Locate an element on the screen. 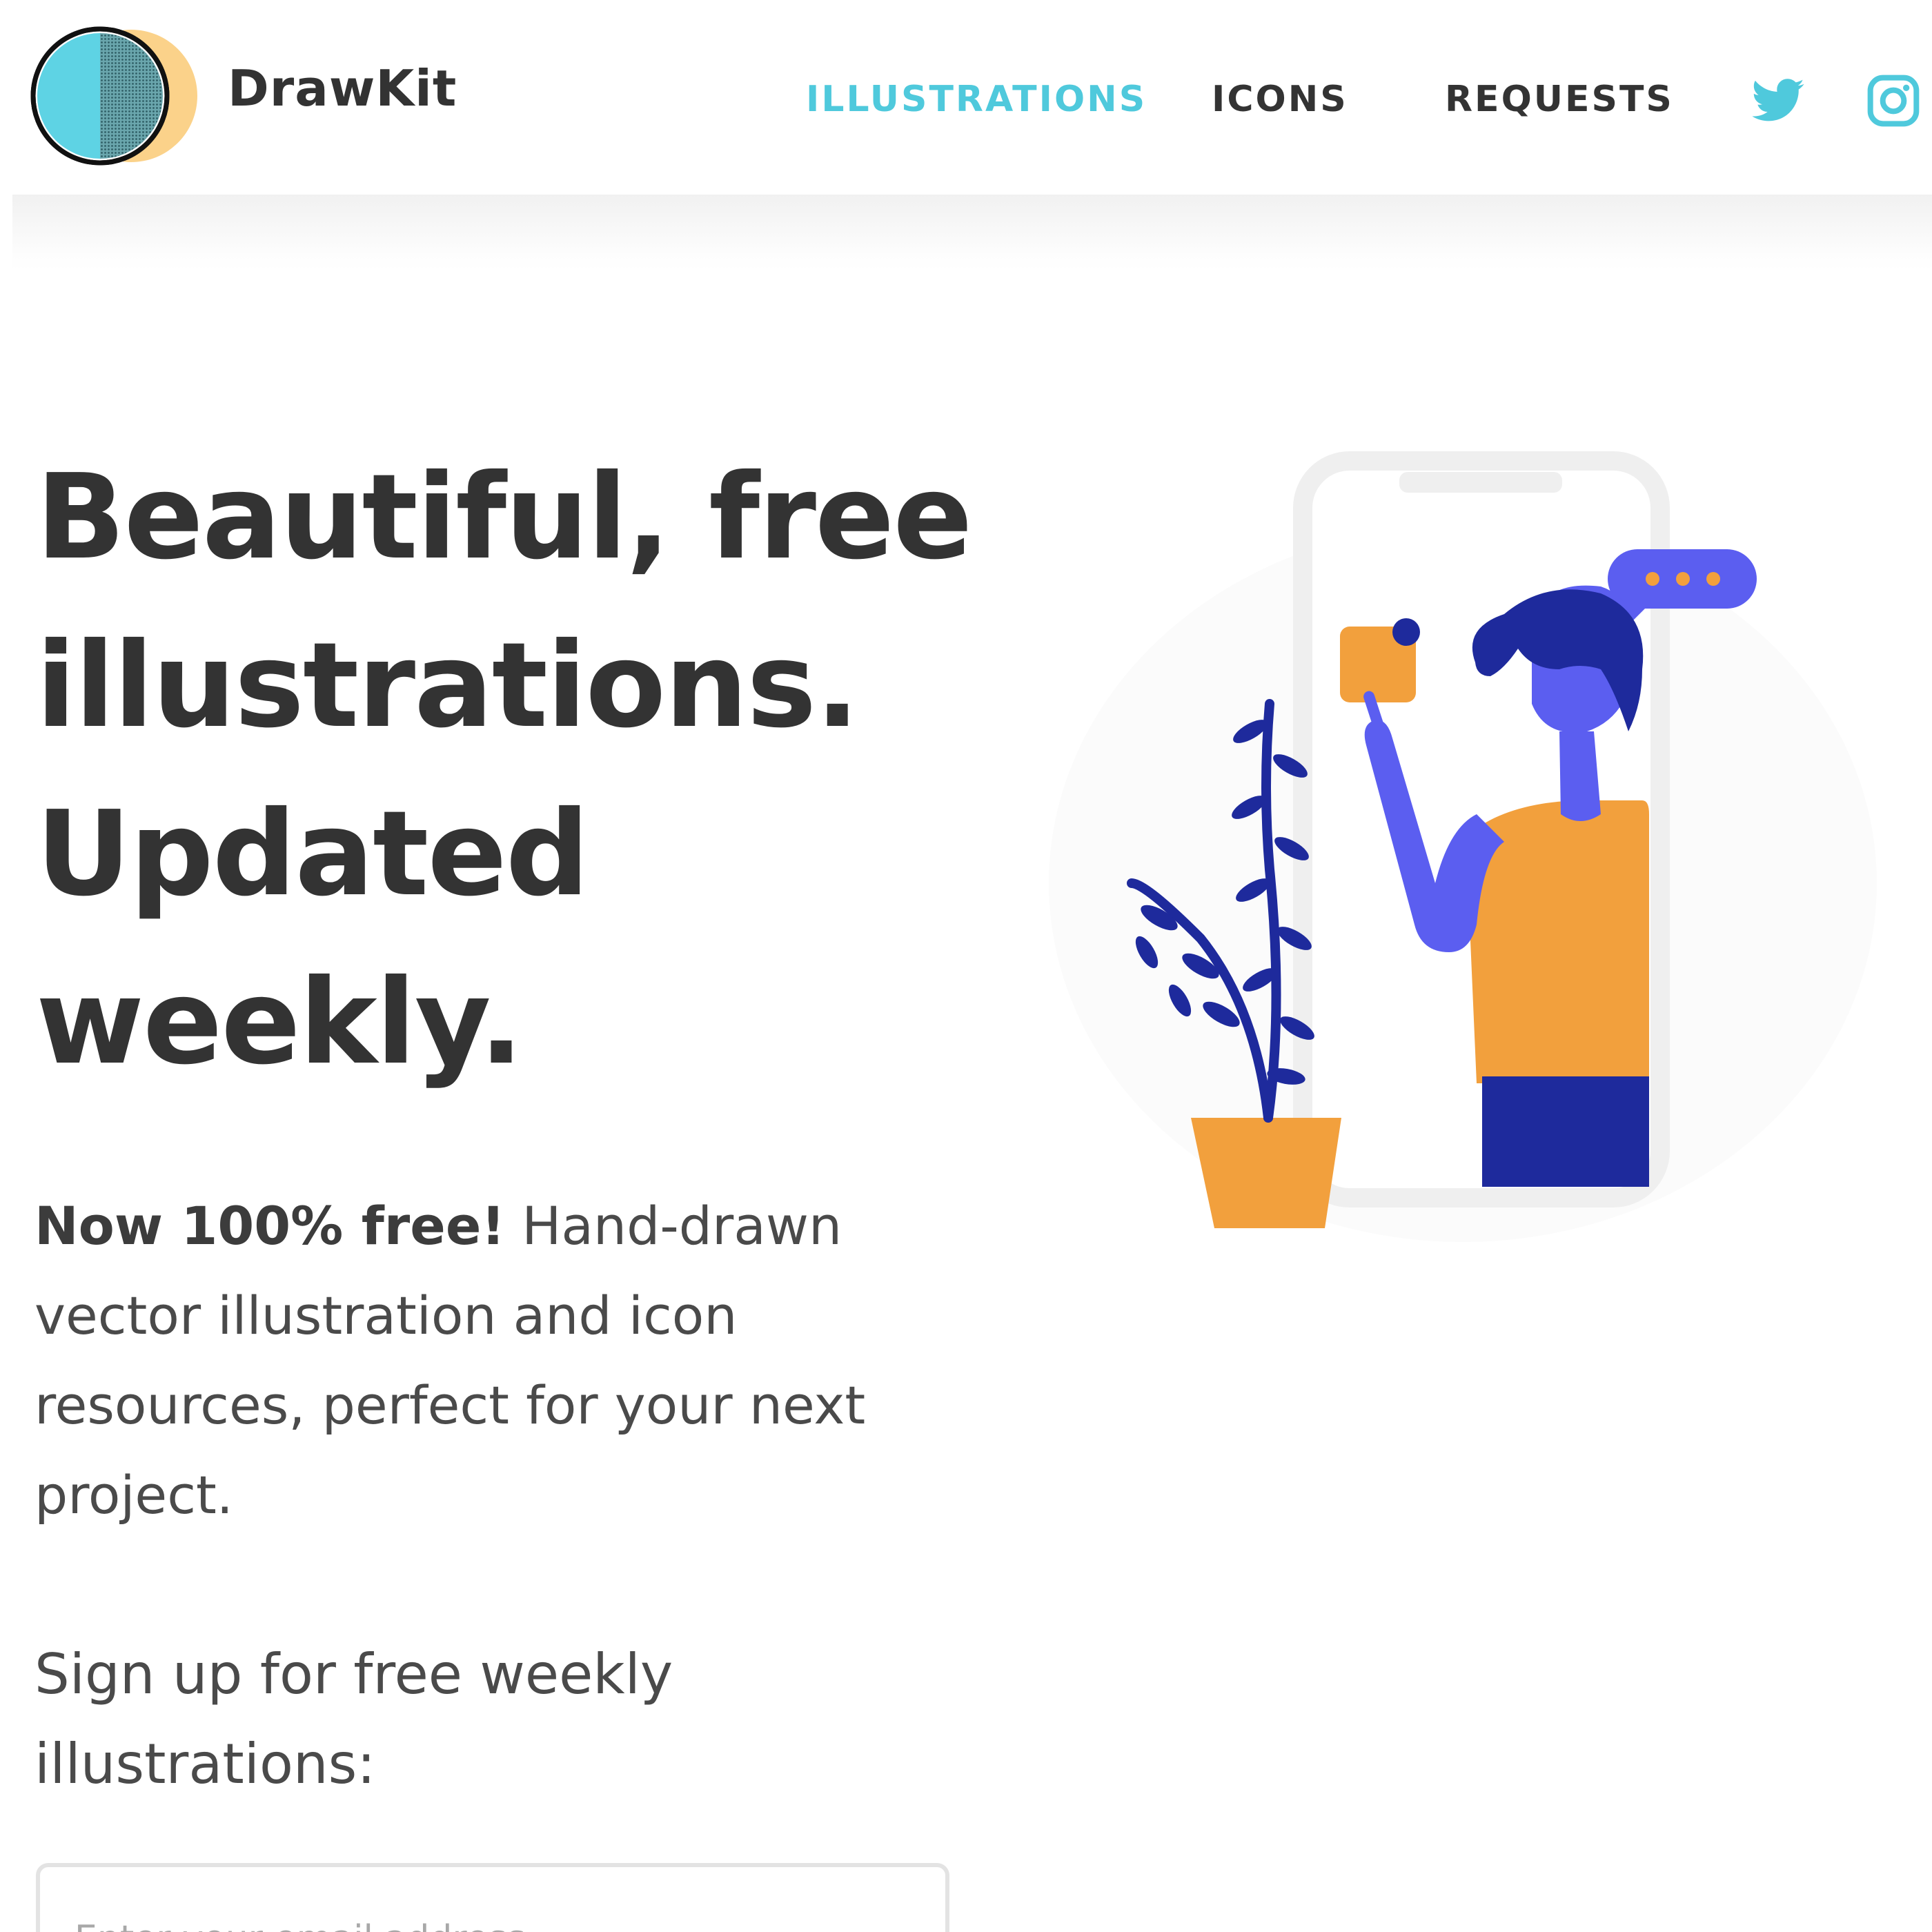 The width and height of the screenshot is (1932, 1932). hero-title-line: weekly. is located at coordinates (280, 1022).